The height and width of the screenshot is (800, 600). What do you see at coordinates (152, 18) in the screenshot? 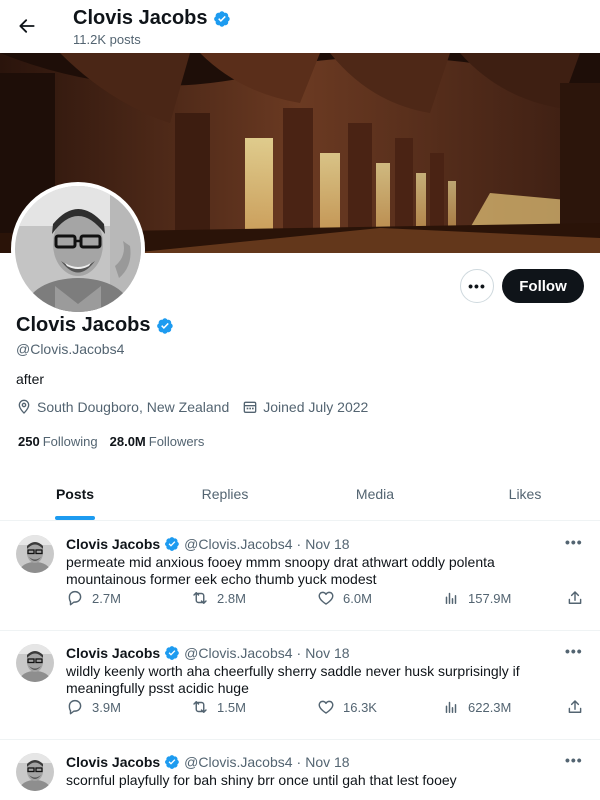
I see `header-title-row: Clovis Jacobs` at bounding box center [152, 18].